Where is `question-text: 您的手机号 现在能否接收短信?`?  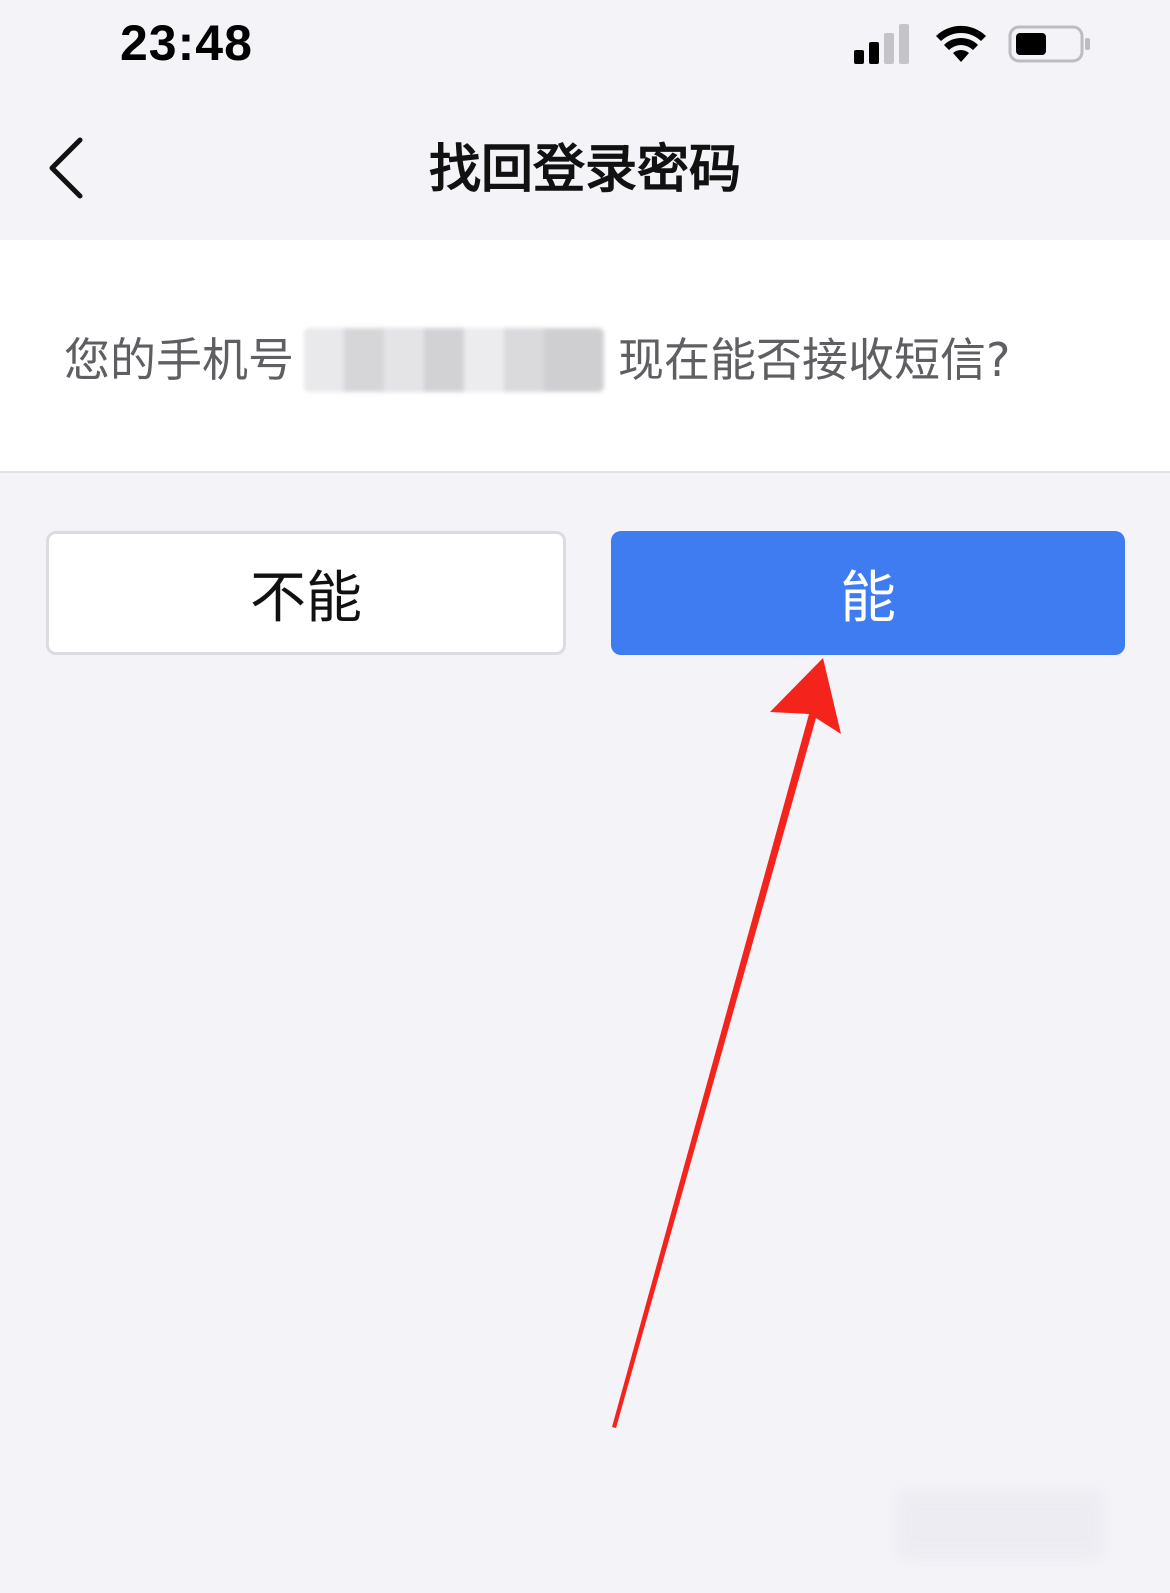
question-text: 您的手机号 现在能否接收短信? is located at coordinates (537, 360).